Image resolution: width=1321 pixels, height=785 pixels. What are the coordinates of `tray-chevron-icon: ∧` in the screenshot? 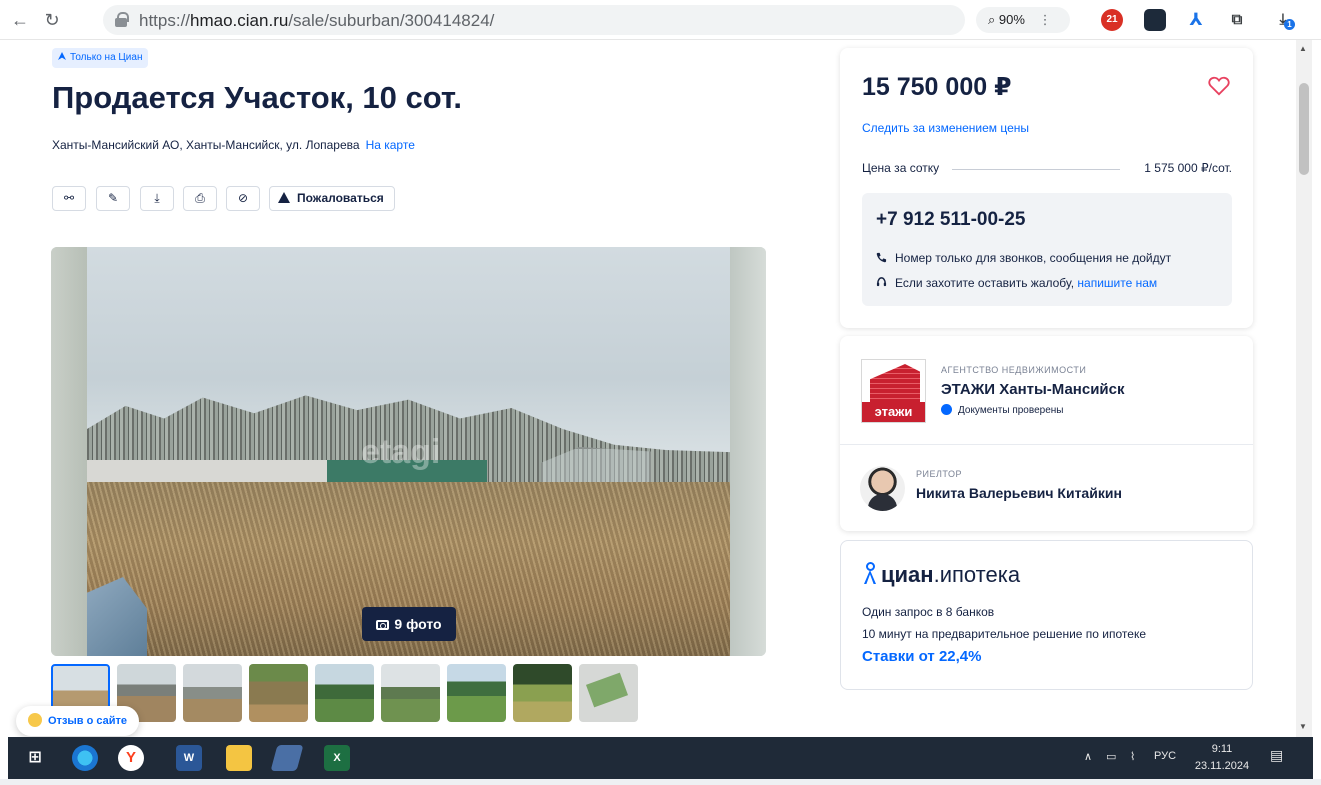 It's located at (1088, 756).